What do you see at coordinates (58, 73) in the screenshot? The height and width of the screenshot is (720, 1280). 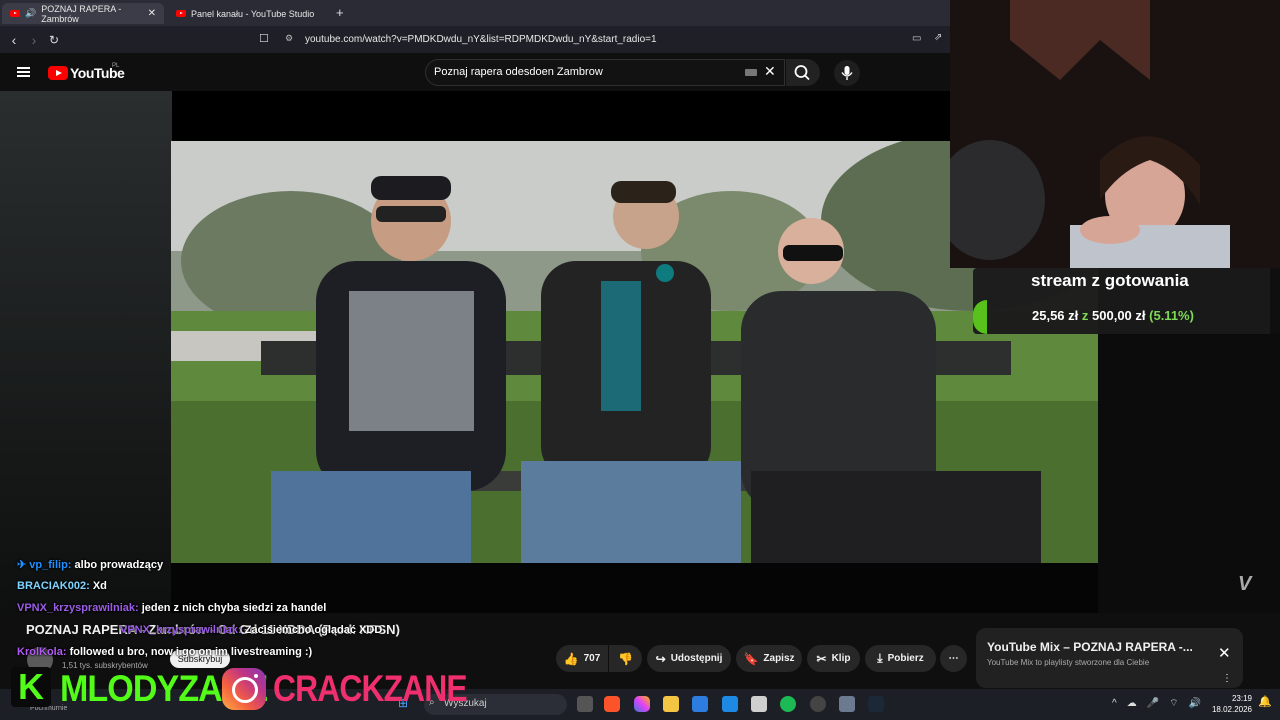 I see `youtube-logo-icon` at bounding box center [58, 73].